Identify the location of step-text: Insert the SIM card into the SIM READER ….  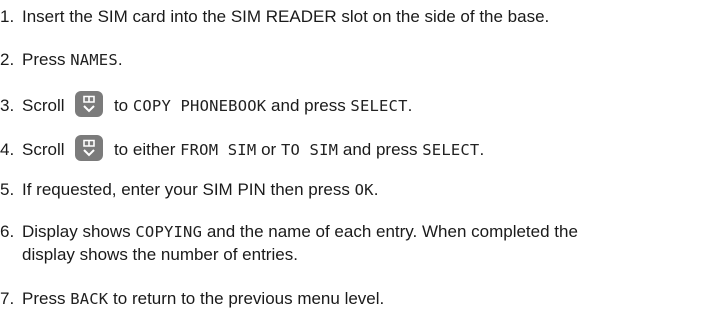
(286, 16).